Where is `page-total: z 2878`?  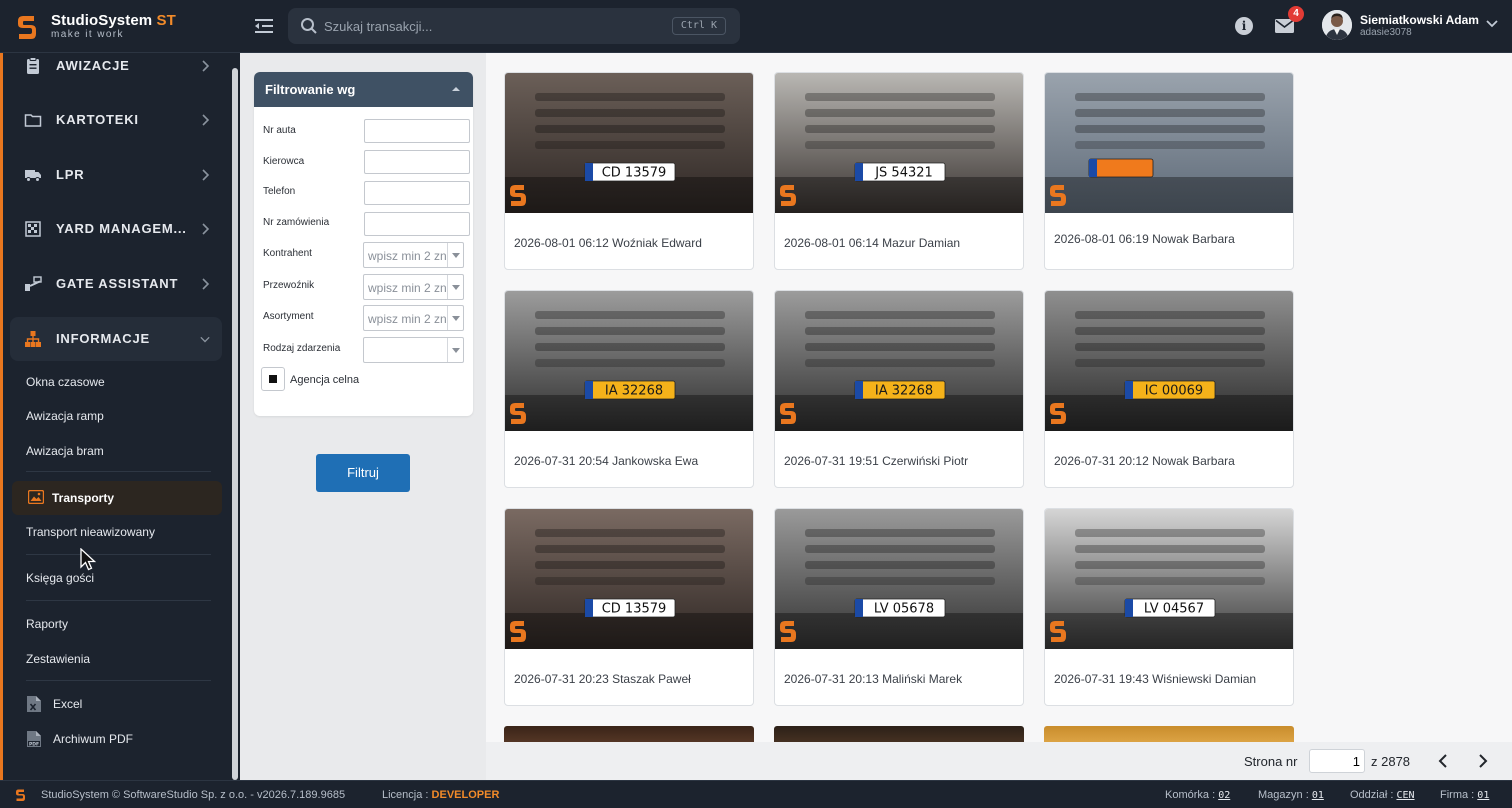
page-total: z 2878 is located at coordinates (1391, 761).